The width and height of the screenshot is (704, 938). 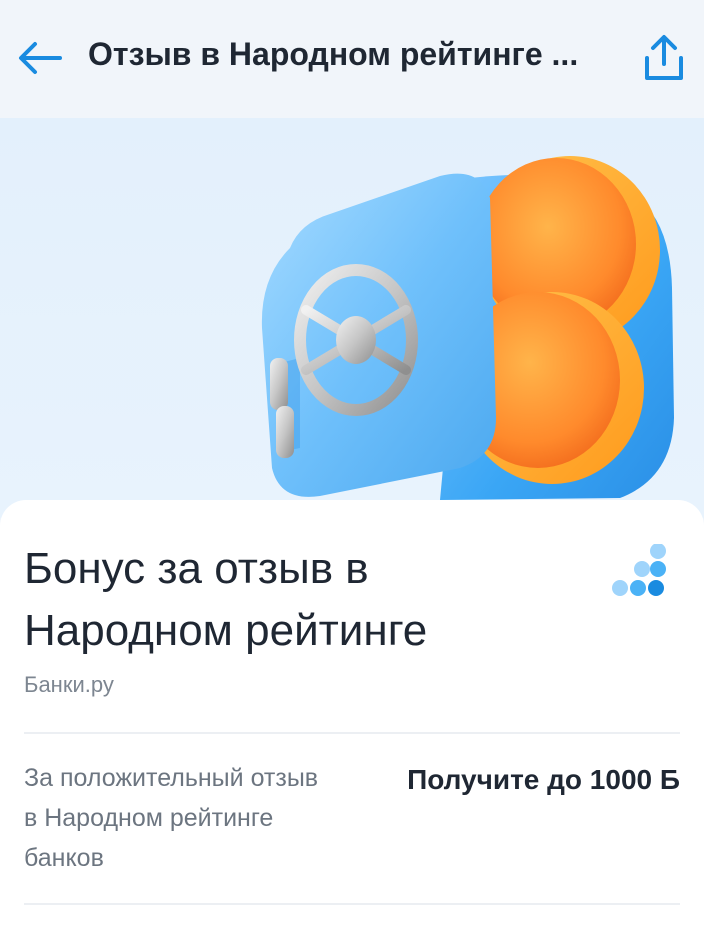 I want to click on offer-title: Бонус за отзыв в Народном рейтинге, so click(x=226, y=599).